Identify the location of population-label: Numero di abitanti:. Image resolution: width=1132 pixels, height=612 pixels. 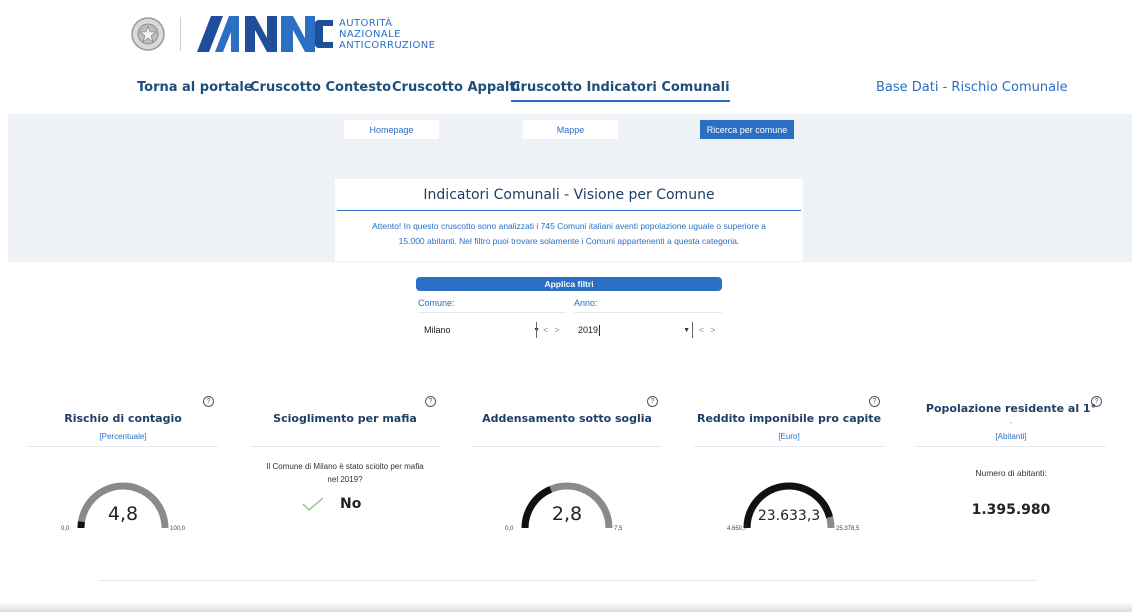
(1011, 473).